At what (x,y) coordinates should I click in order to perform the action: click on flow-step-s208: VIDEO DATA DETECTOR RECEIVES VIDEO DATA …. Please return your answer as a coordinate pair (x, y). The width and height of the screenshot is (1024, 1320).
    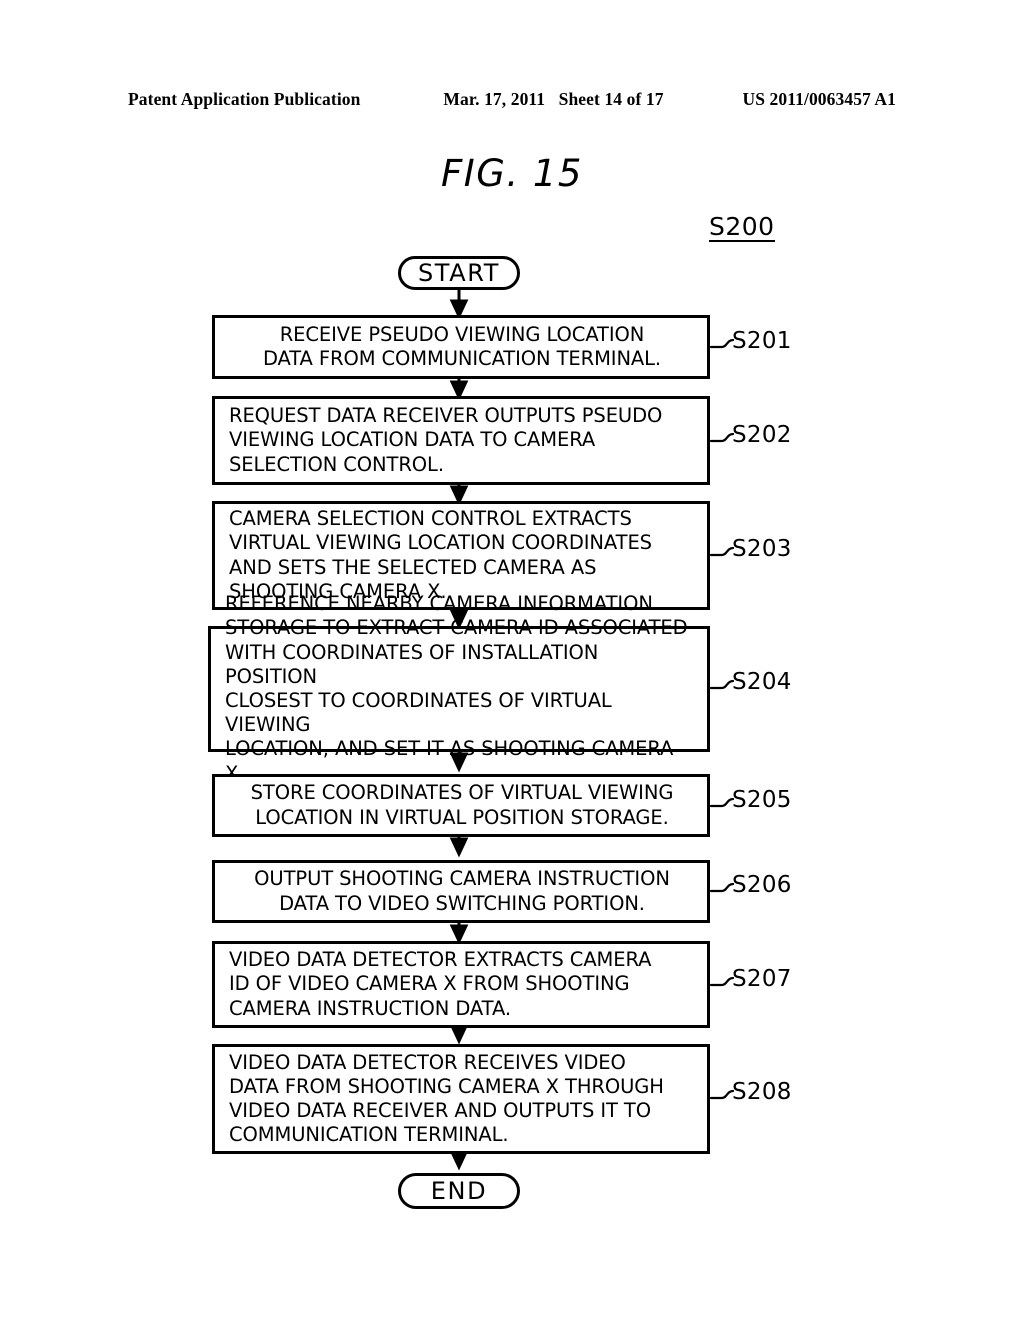
    Looking at the image, I should click on (461, 1099).